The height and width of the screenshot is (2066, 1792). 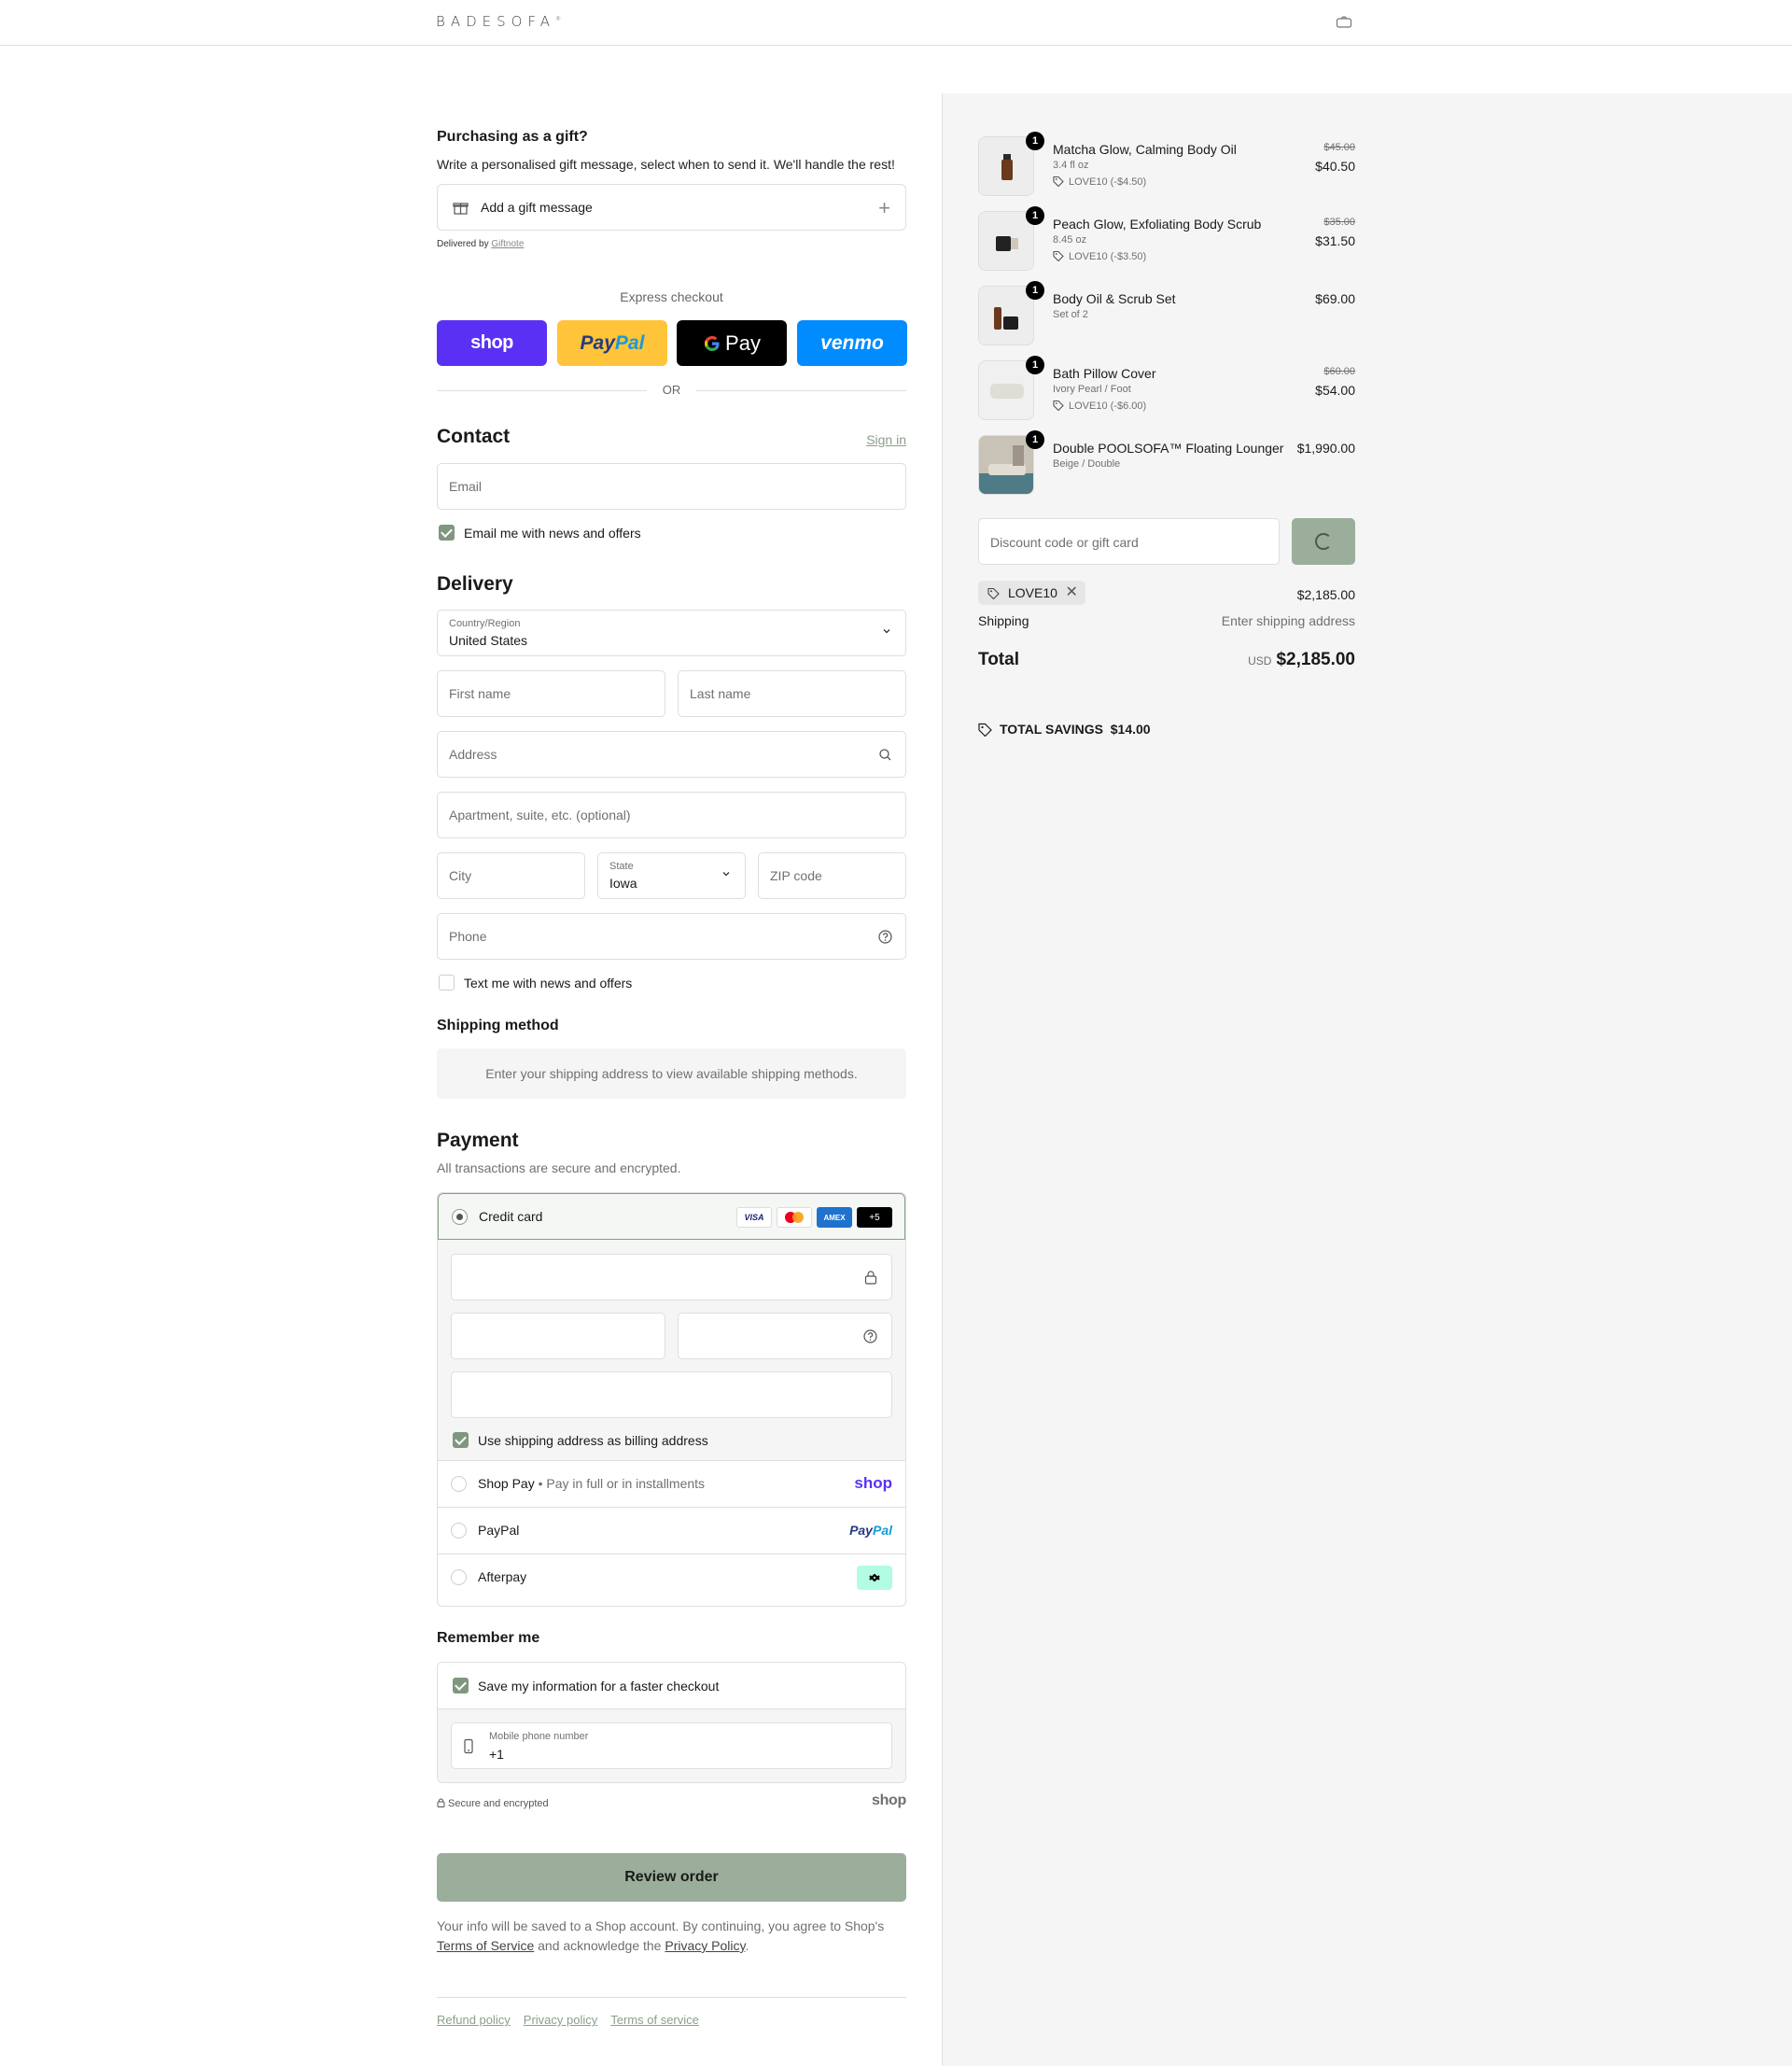 I want to click on shipping-method-title: Shipping method, so click(x=498, y=1025).